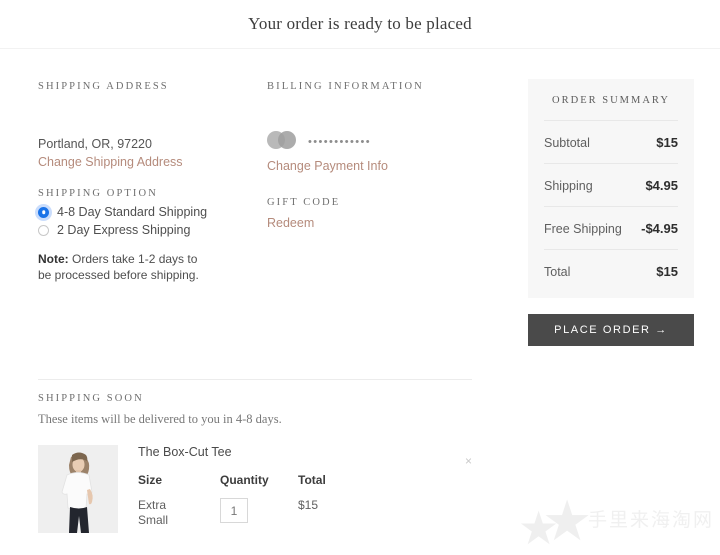  I want to click on product-image, so click(78, 489).